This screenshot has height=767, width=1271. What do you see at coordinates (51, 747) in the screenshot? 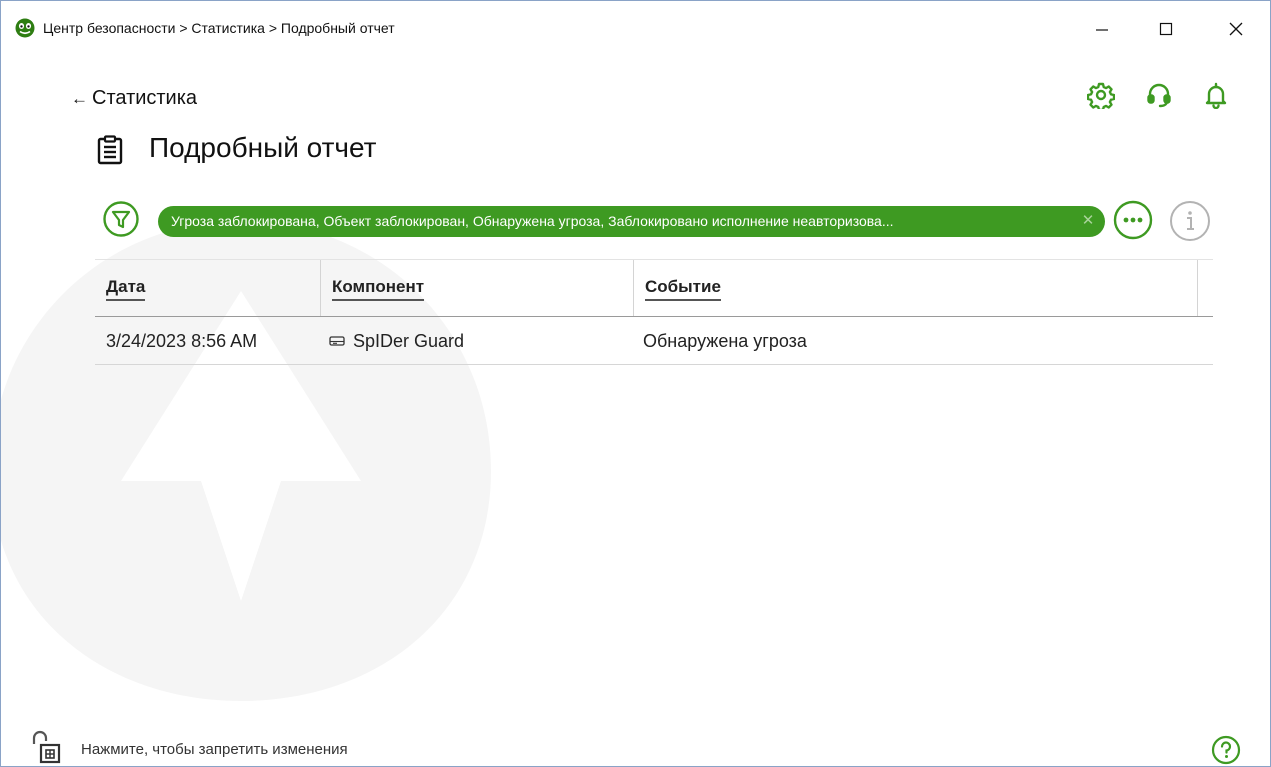
I see `unlock-icon` at bounding box center [51, 747].